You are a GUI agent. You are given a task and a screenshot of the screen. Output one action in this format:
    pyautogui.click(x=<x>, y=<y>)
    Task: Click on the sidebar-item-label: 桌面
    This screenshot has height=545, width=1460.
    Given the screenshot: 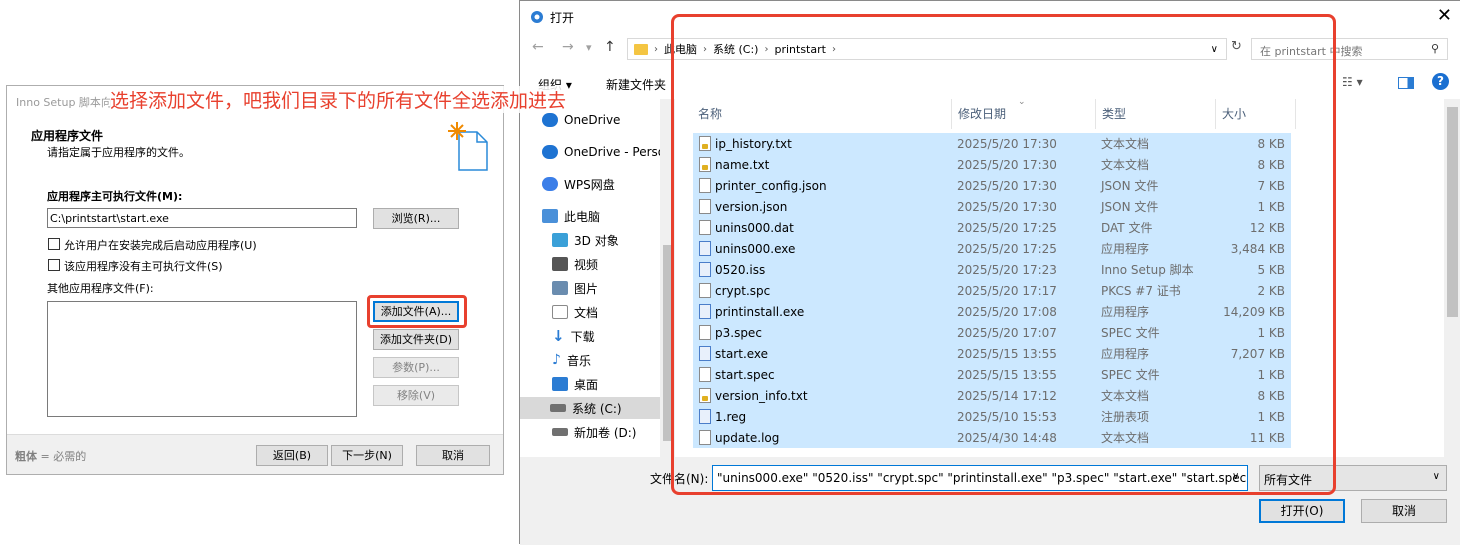 What is the action you would take?
    pyautogui.click(x=586, y=384)
    